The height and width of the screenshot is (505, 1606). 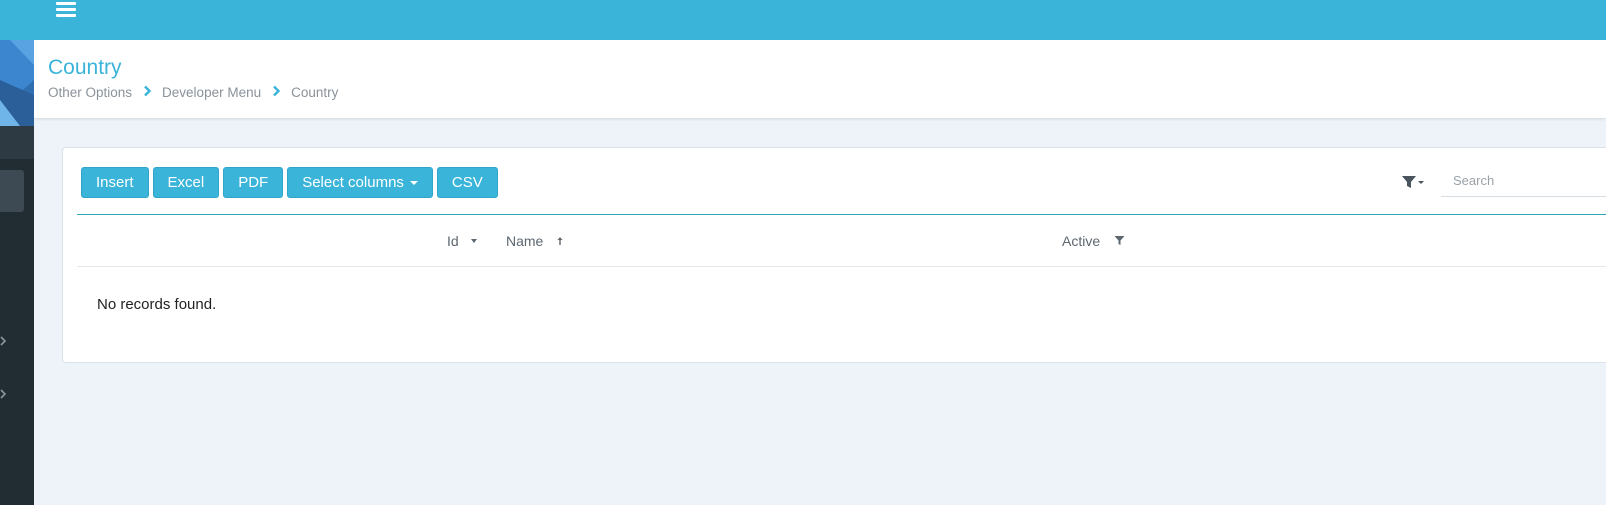 What do you see at coordinates (462, 240) in the screenshot?
I see `column-header-id: Id` at bounding box center [462, 240].